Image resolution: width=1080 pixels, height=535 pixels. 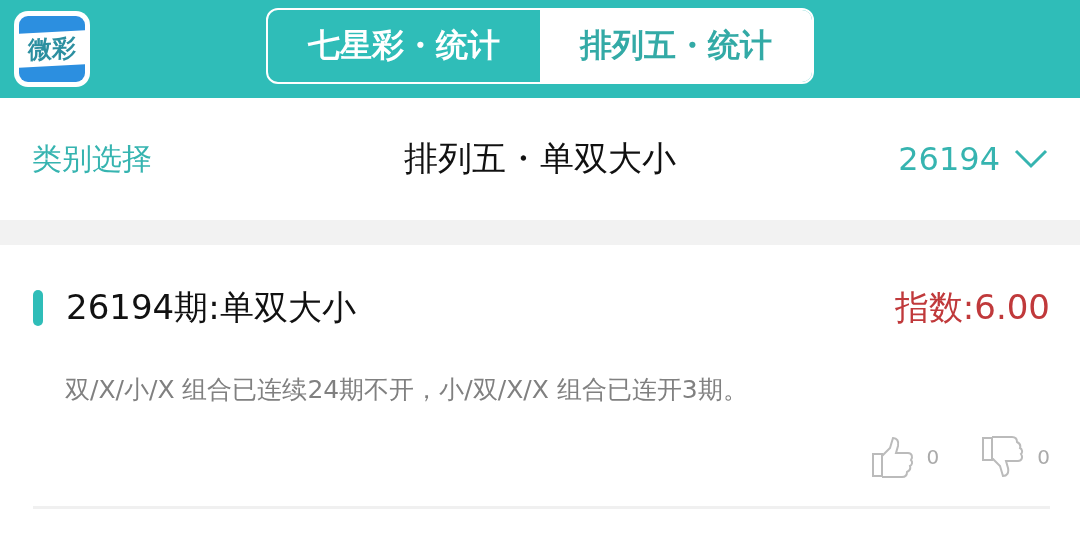 What do you see at coordinates (933, 457) in the screenshot?
I see `like-count: 0` at bounding box center [933, 457].